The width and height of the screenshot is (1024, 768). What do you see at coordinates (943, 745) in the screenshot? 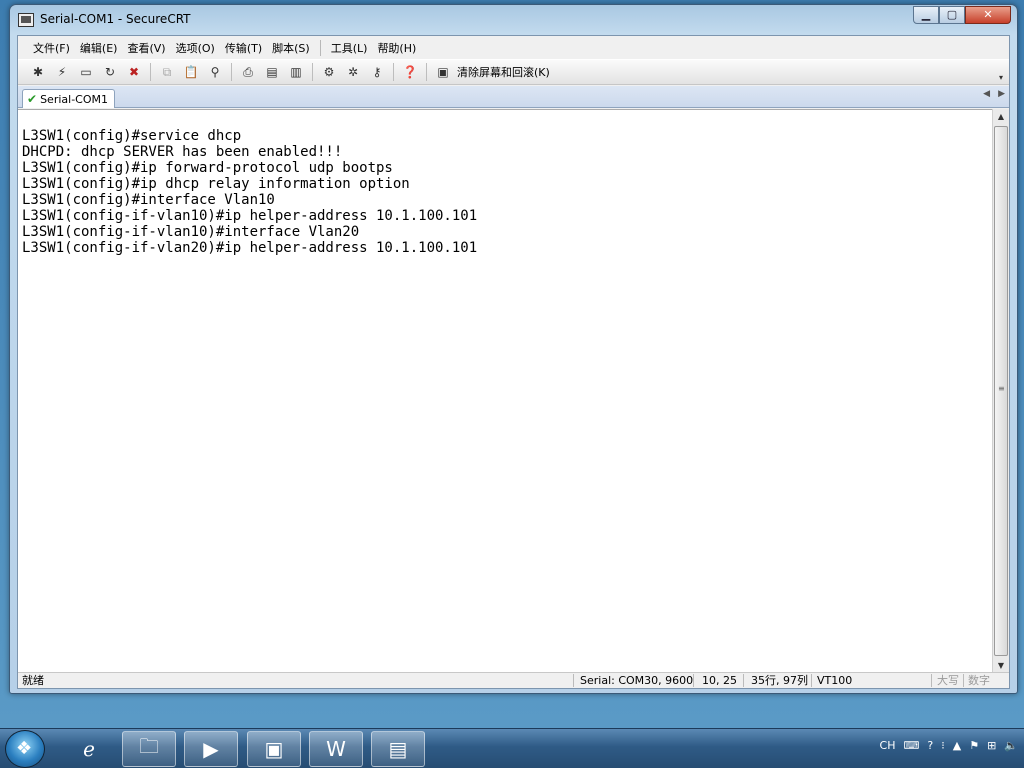
I see `ime-options-icon: ⁝` at bounding box center [943, 745].